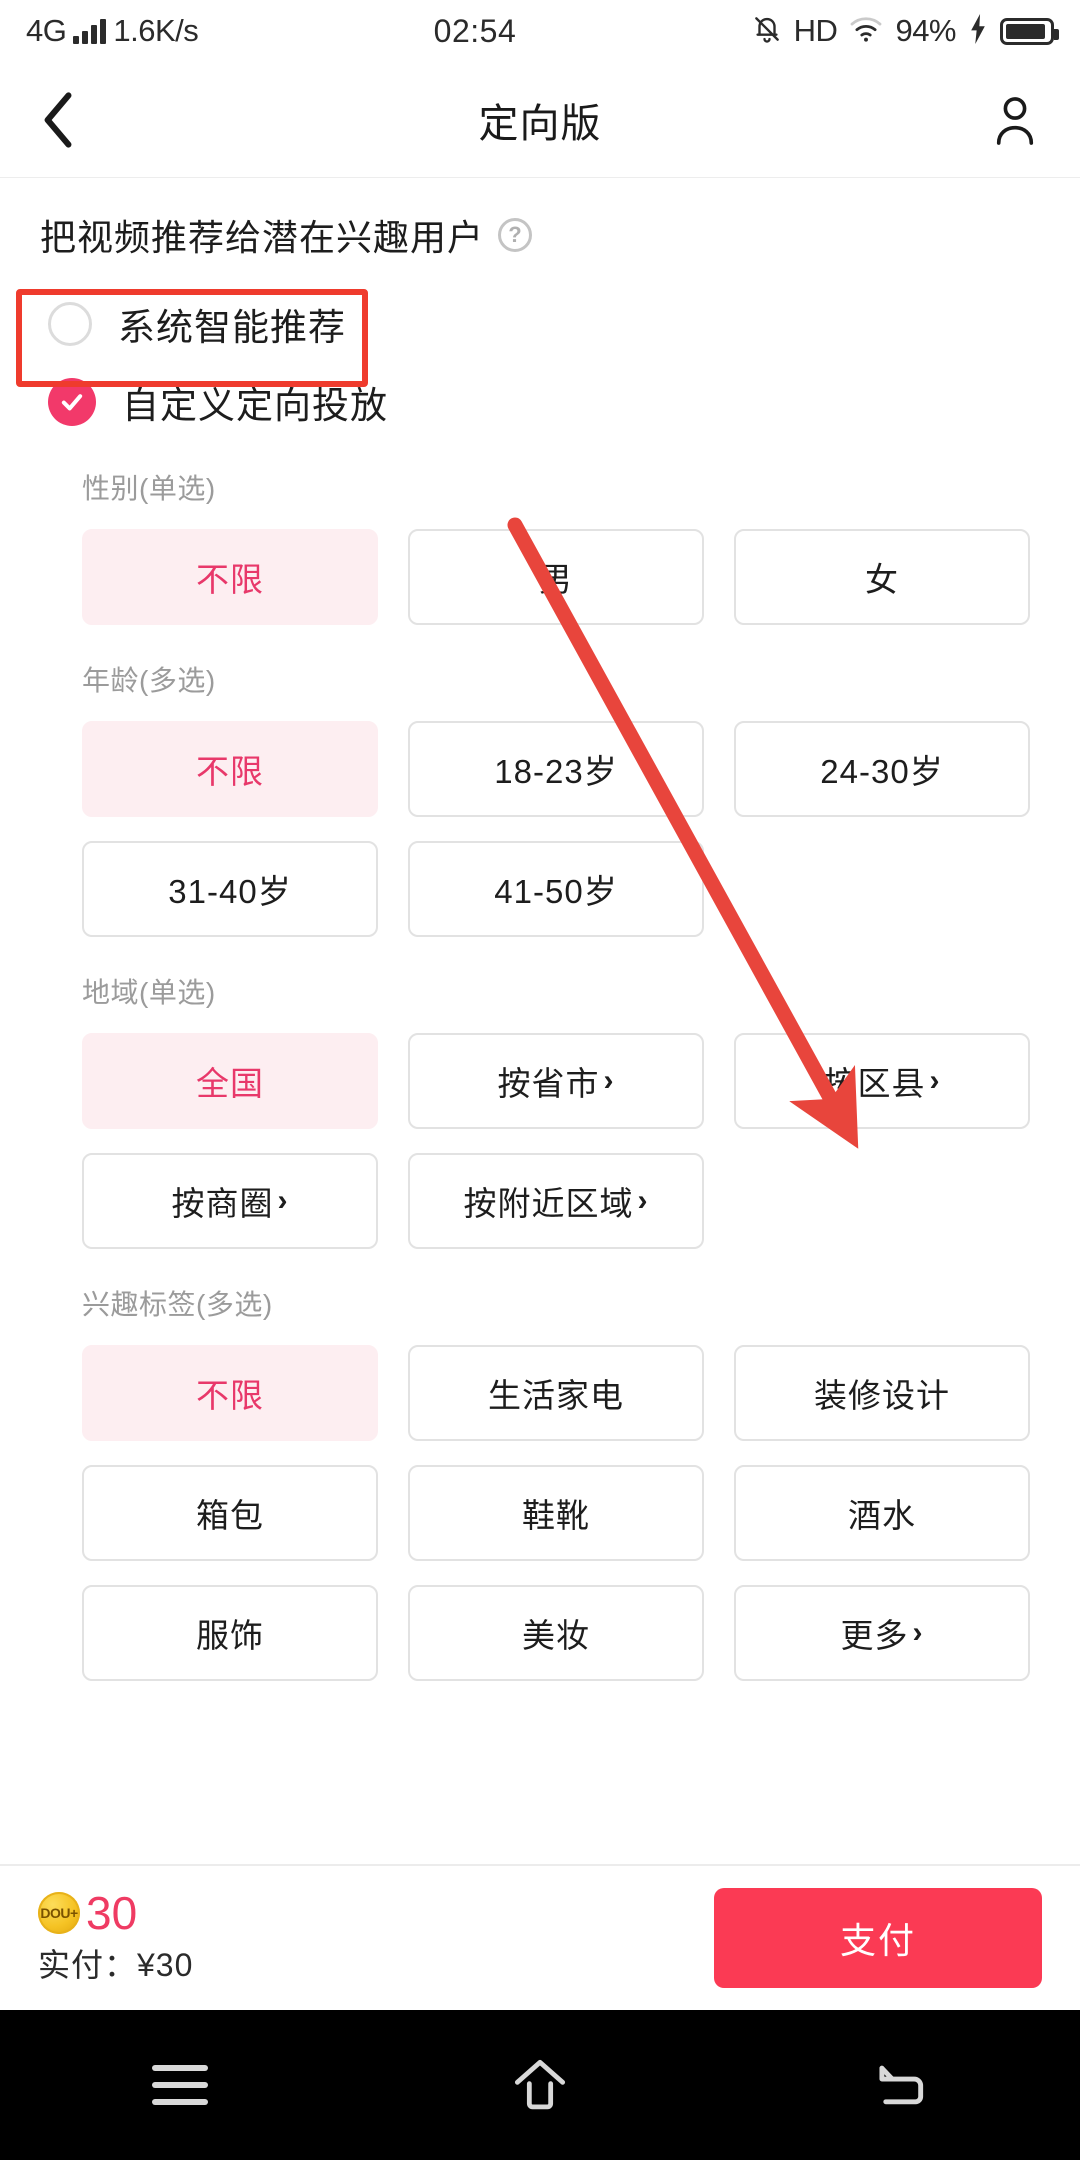  I want to click on price-summary: DOU+ 30 实付：¥30, so click(115, 1938).